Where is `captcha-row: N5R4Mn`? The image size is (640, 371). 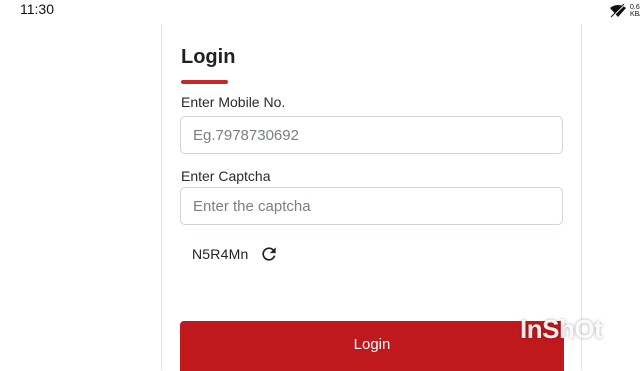
captcha-row: N5R4Mn is located at coordinates (235, 254).